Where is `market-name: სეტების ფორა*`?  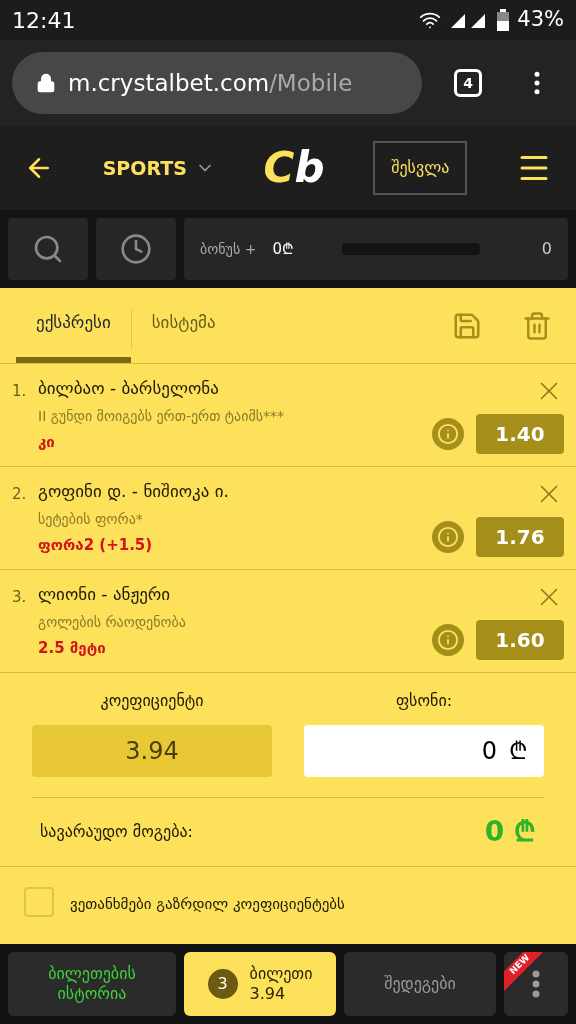
market-name: სეტების ფორა* is located at coordinates (91, 519).